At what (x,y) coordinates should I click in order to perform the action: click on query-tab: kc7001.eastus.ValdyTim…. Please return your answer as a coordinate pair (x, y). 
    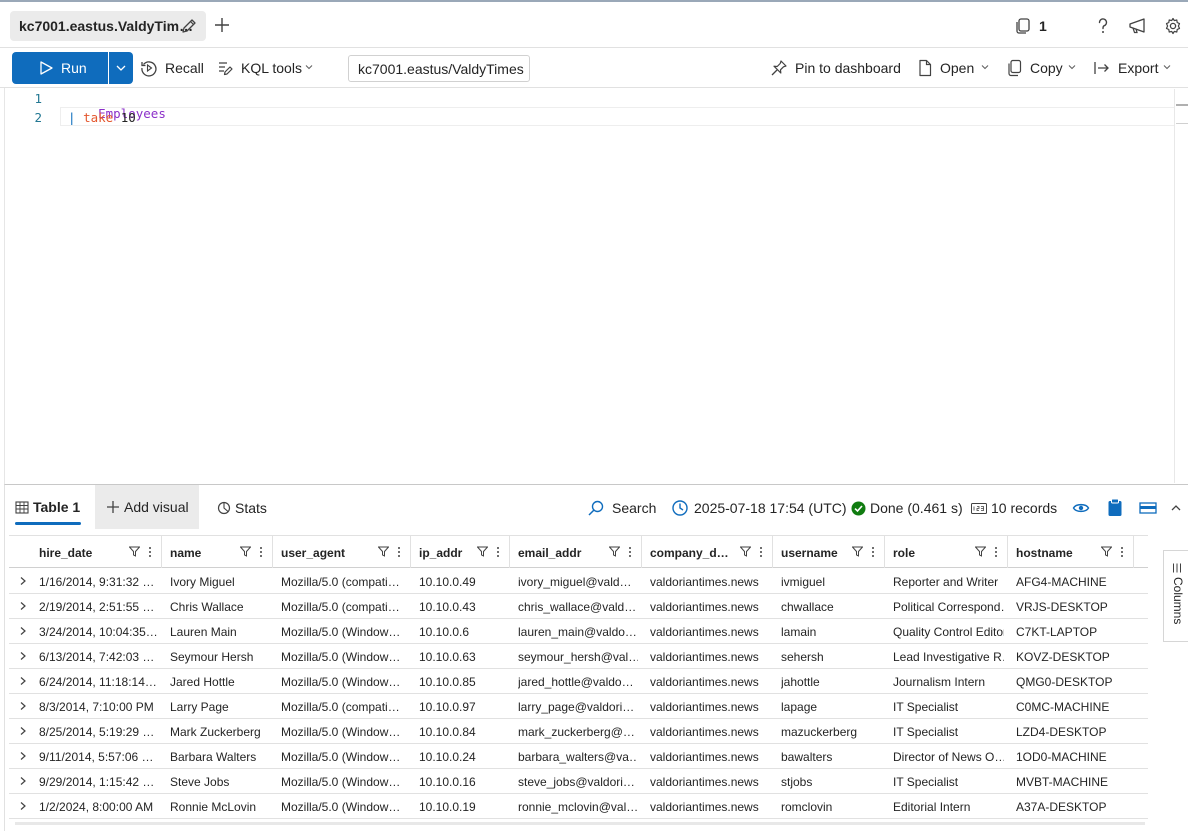
    Looking at the image, I should click on (108, 26).